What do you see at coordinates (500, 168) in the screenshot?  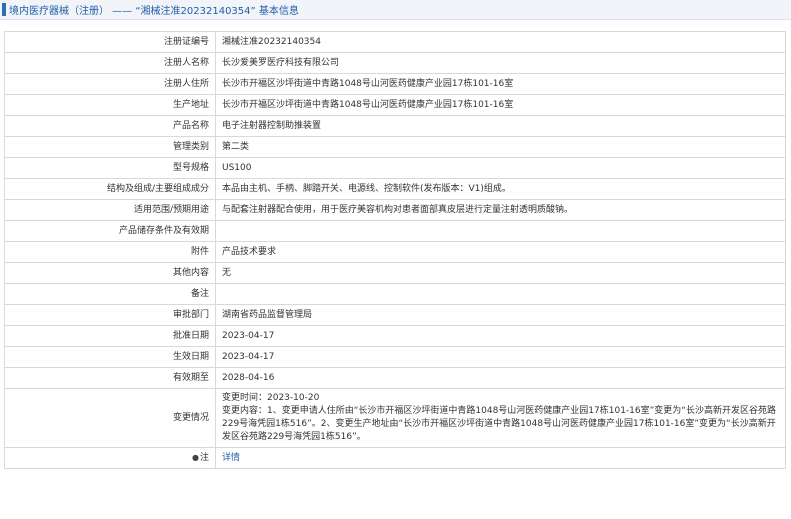 I see `row-value-model-spec: US100` at bounding box center [500, 168].